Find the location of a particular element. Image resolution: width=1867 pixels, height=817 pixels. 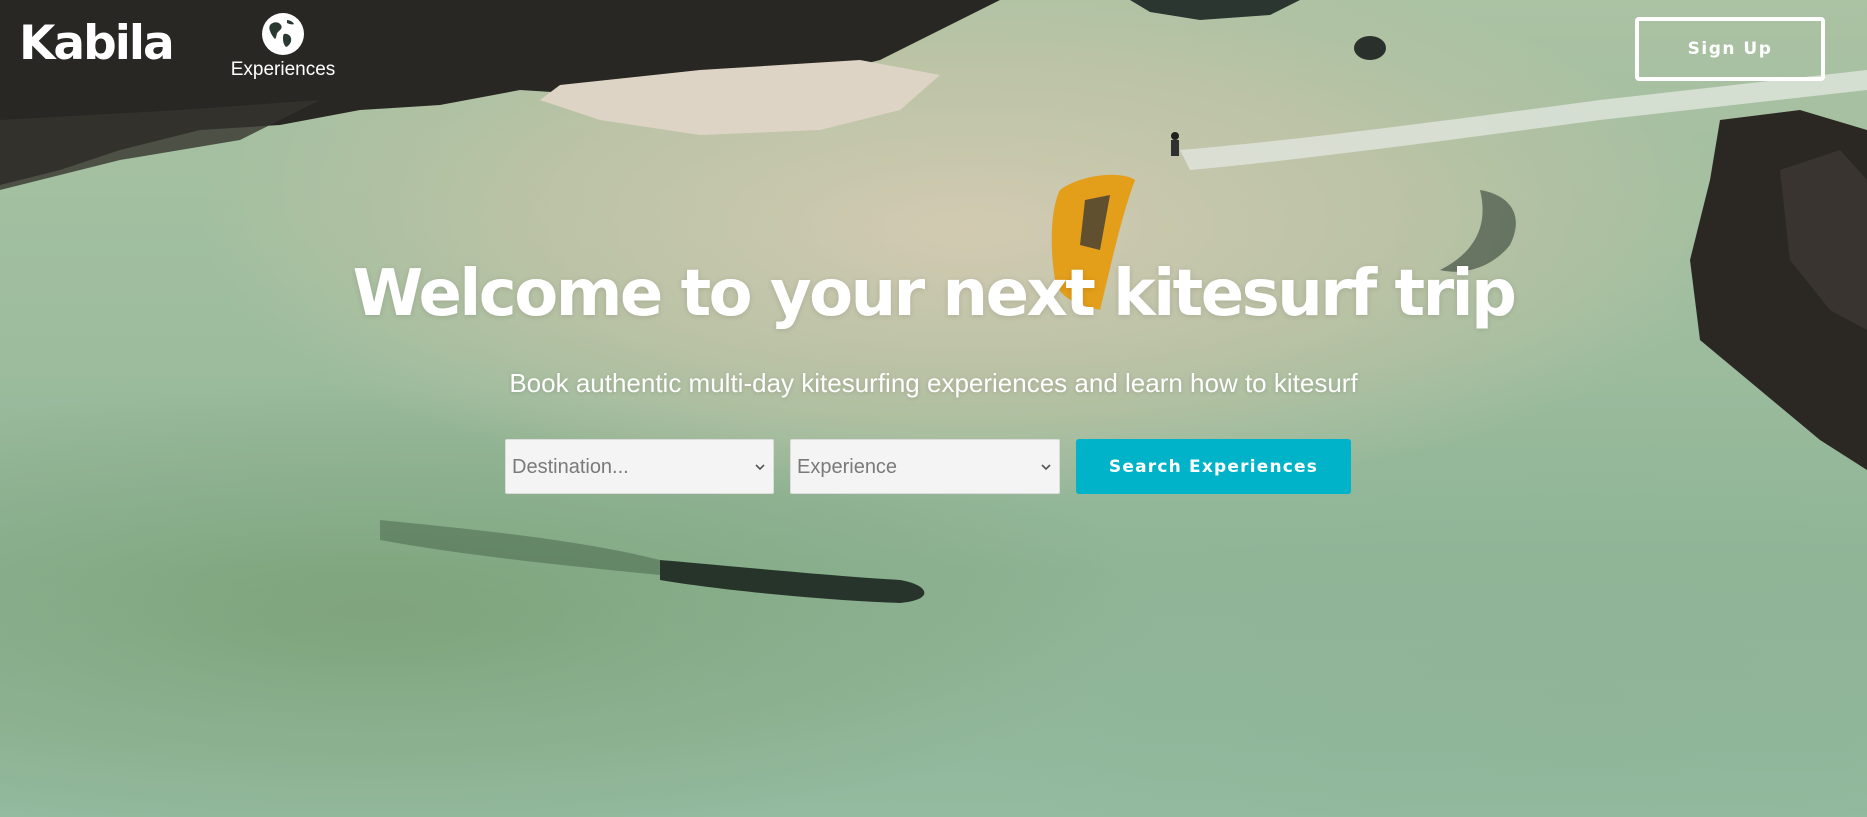

logo: Kabila is located at coordinates (97, 43).